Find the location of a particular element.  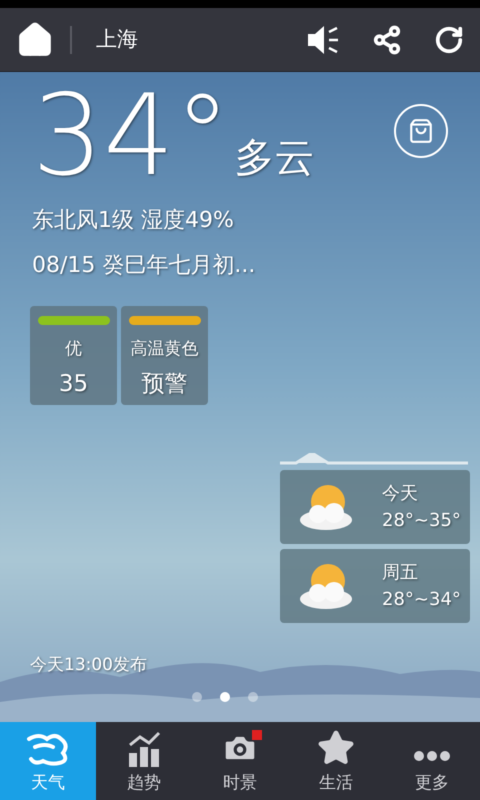

tile-label: 优 is located at coordinates (73, 349).